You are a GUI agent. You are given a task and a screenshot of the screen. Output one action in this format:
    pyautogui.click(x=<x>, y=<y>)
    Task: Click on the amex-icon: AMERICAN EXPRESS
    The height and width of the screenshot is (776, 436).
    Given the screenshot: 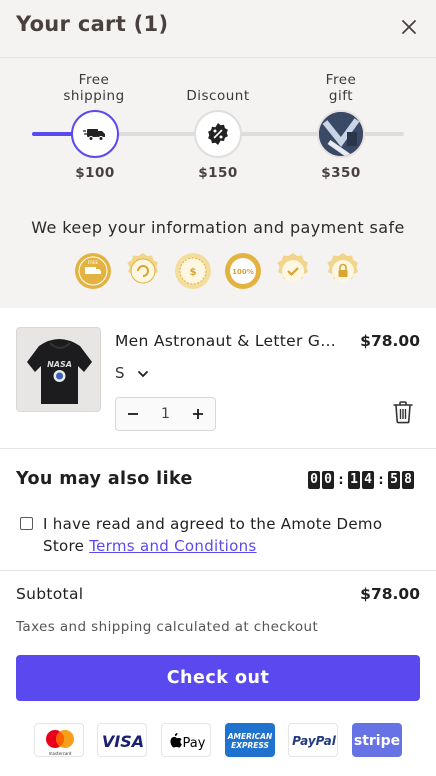 What is the action you would take?
    pyautogui.click(x=250, y=740)
    